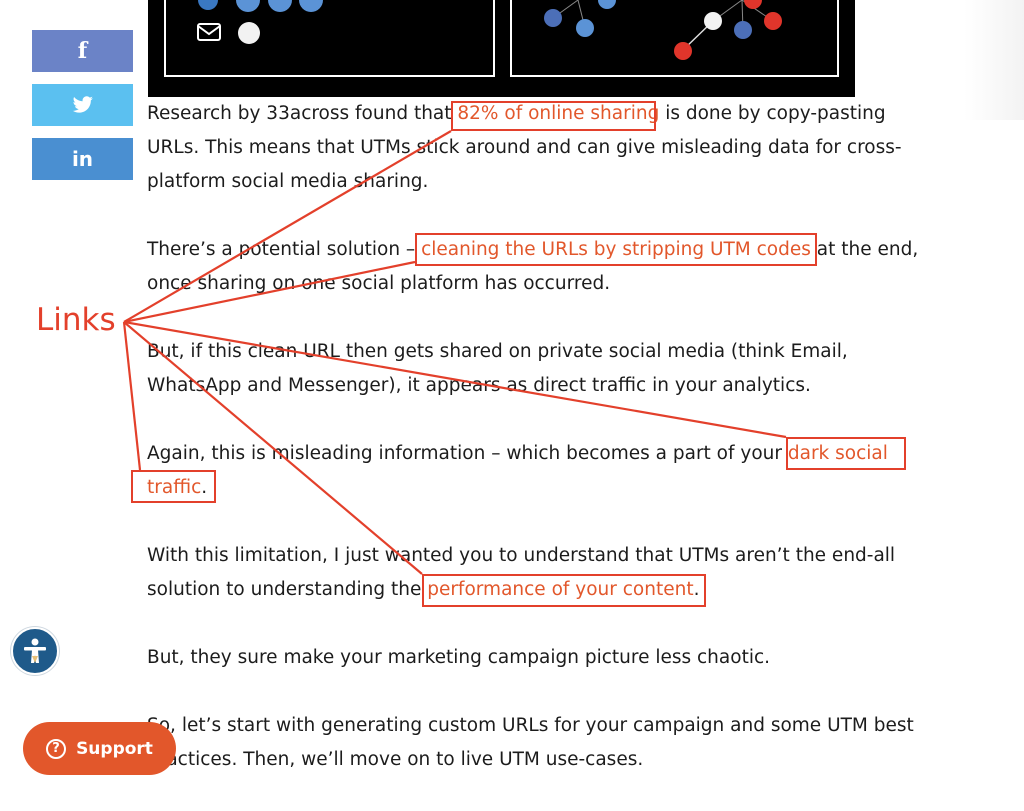 Image resolution: width=1024 pixels, height=811 pixels. Describe the element at coordinates (56, 748) in the screenshot. I see `help-icon: ?` at that location.